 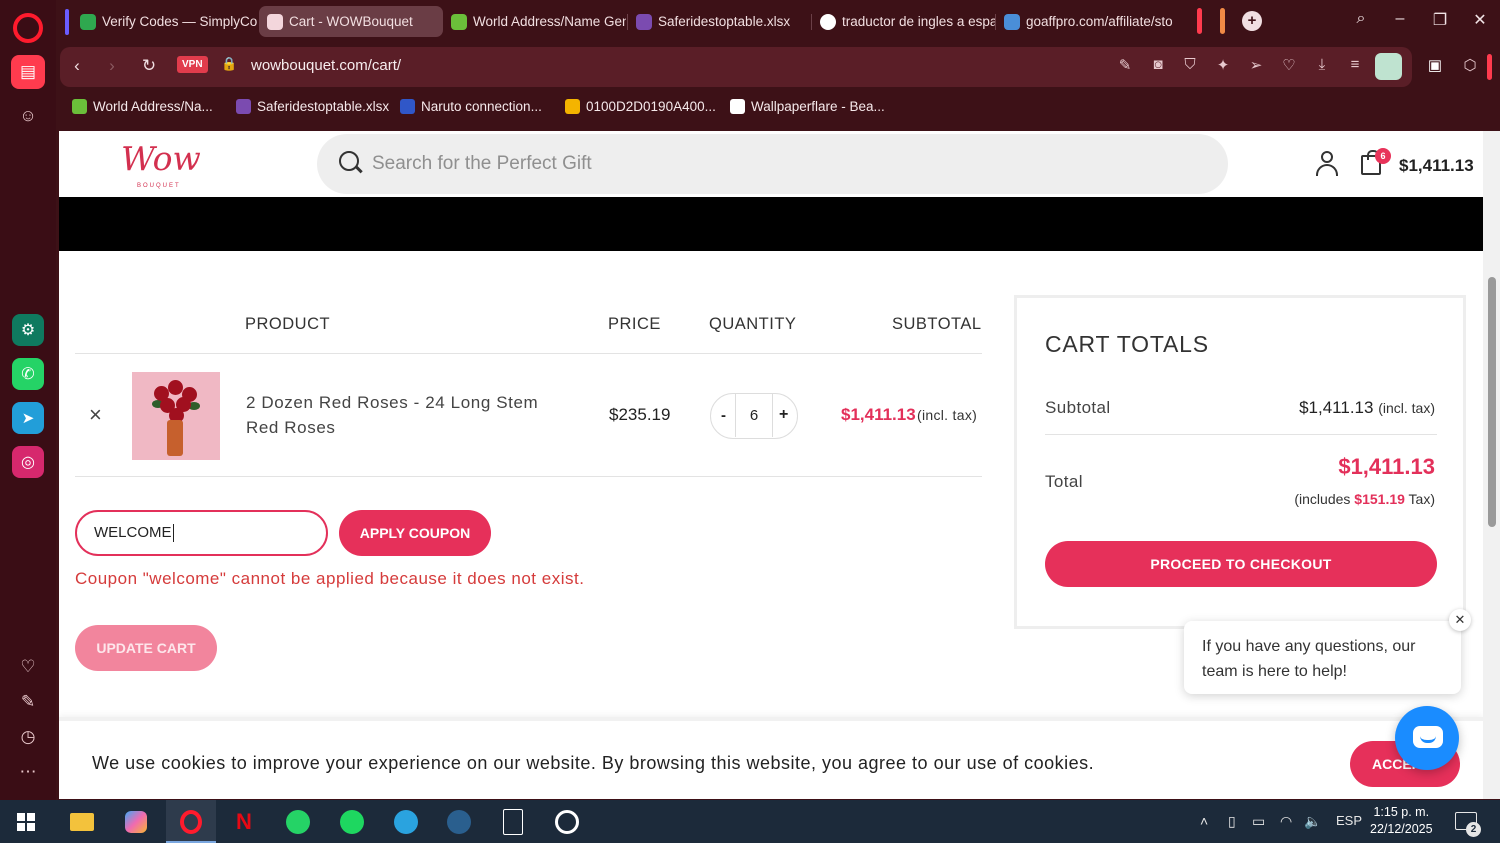 What do you see at coordinates (136, 822) in the screenshot?
I see `copilot-icon` at bounding box center [136, 822].